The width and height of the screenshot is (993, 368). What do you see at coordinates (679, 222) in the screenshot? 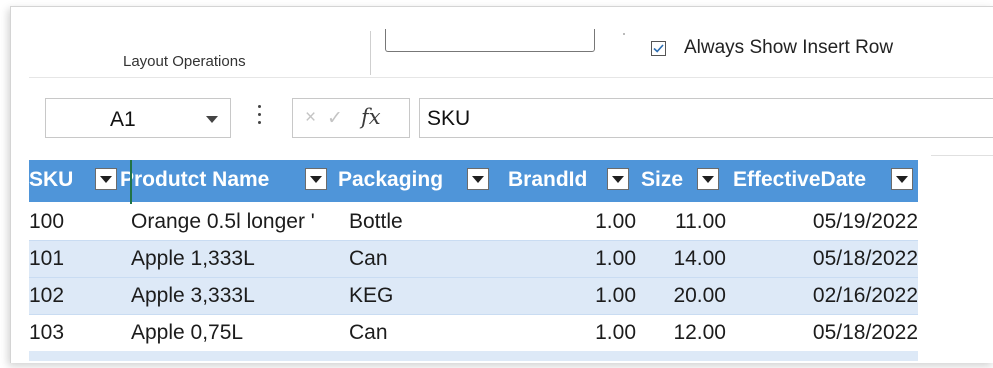
I see `cell-size: 11.00` at bounding box center [679, 222].